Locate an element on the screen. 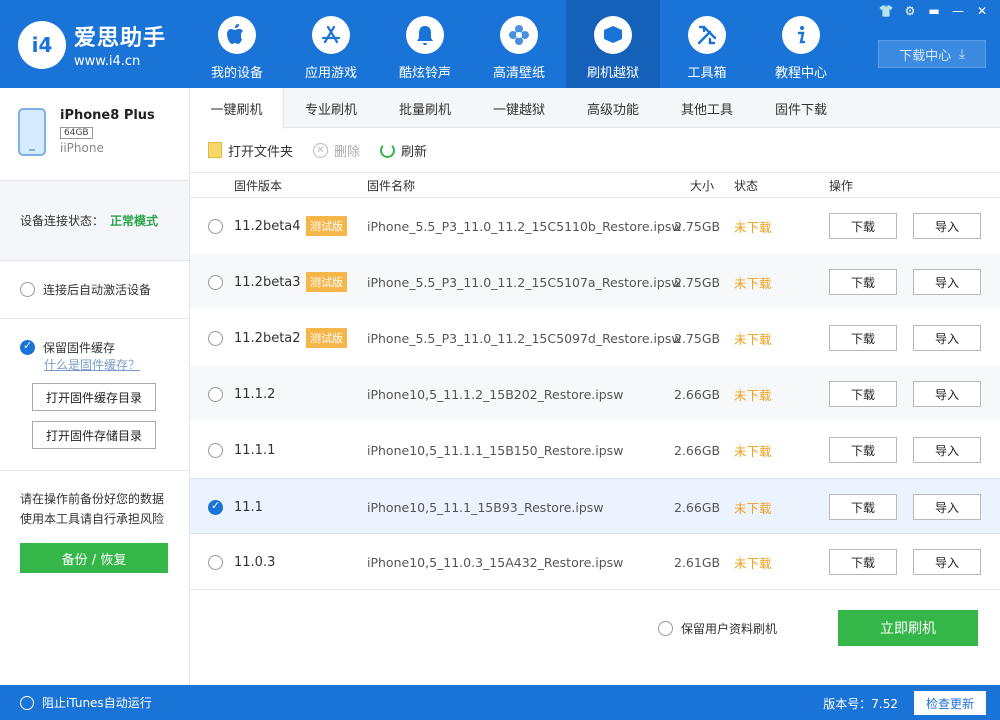 The width and height of the screenshot is (1000, 720). check-update-button: 检查更新 is located at coordinates (950, 703).